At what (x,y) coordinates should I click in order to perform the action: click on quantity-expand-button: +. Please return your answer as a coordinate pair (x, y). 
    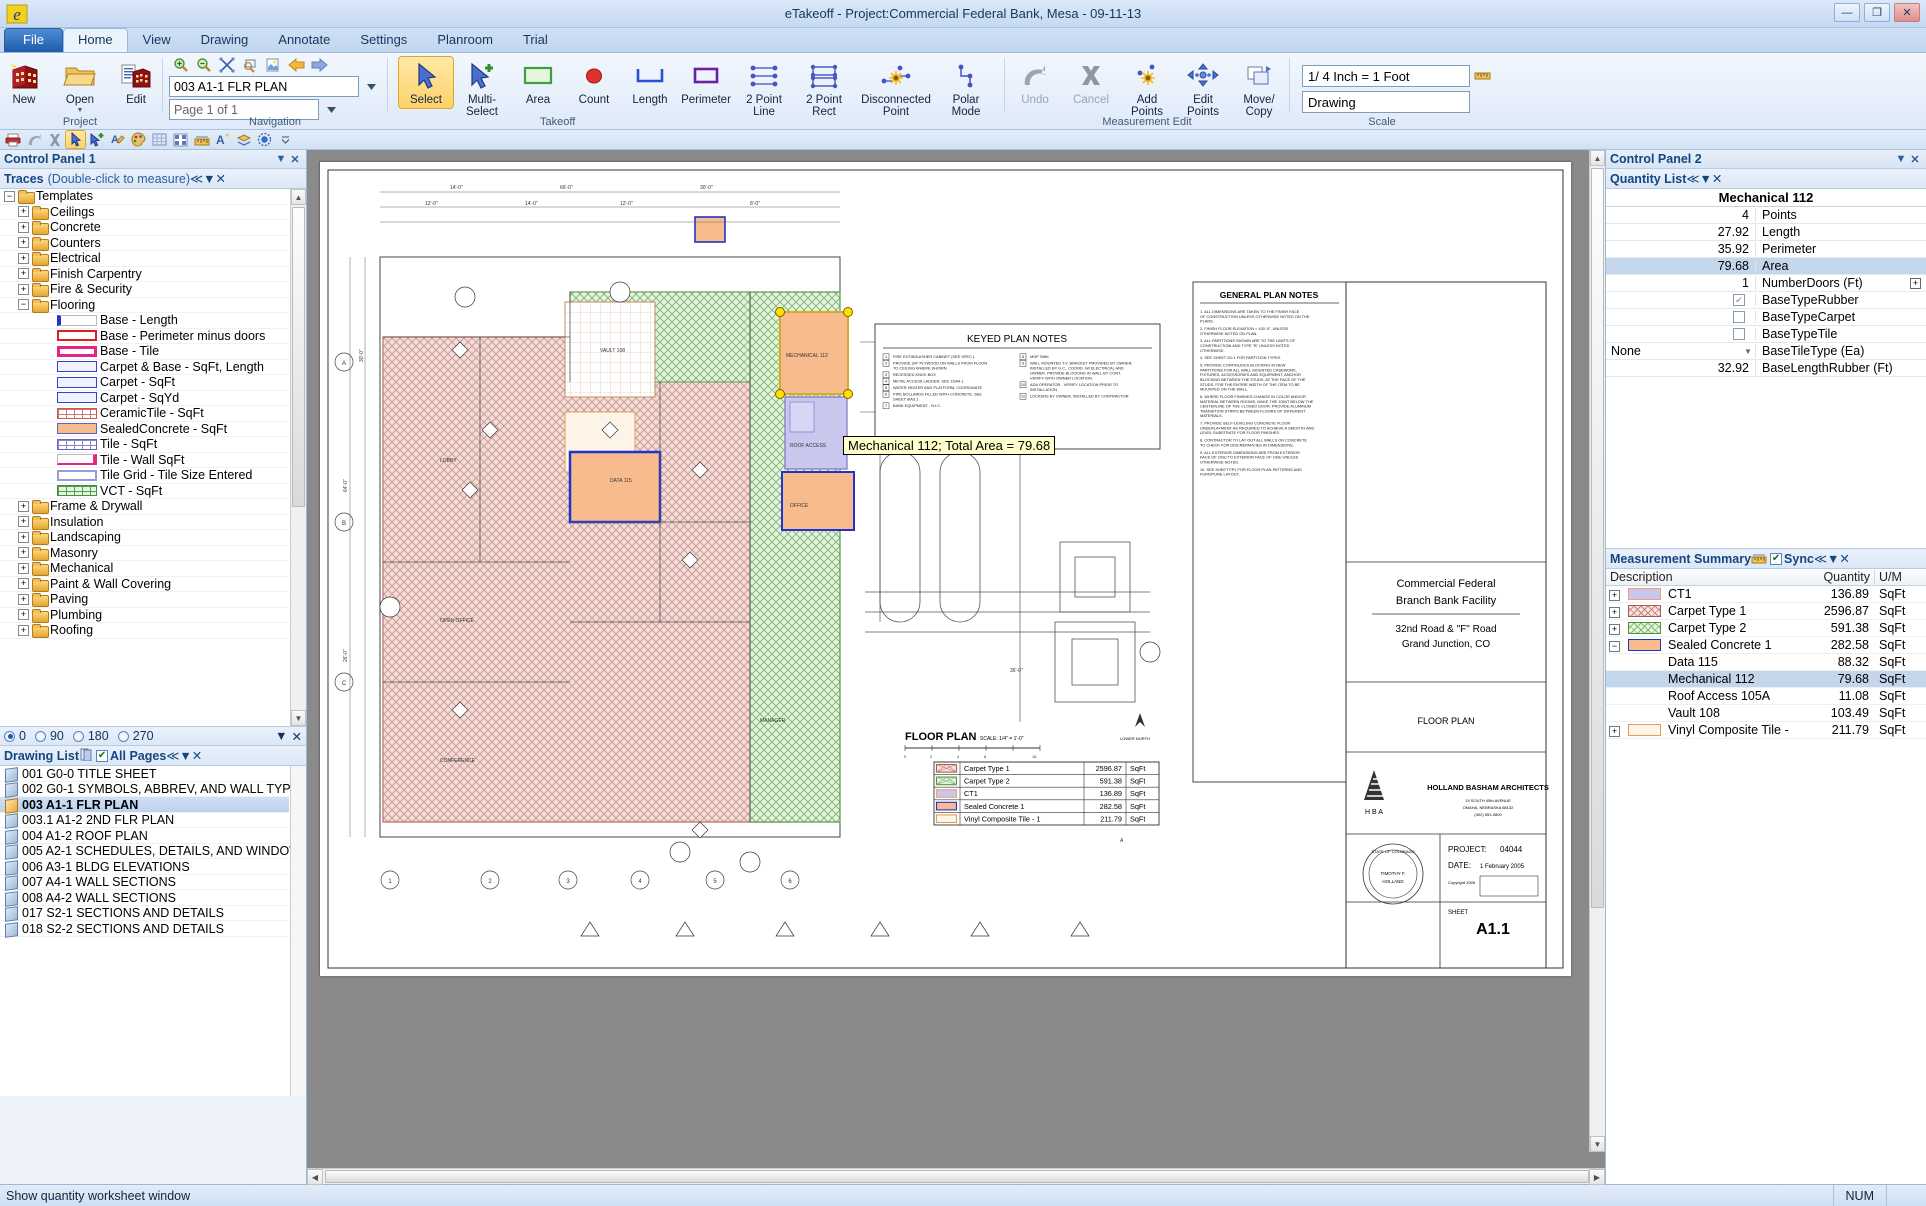
    Looking at the image, I should click on (1915, 283).